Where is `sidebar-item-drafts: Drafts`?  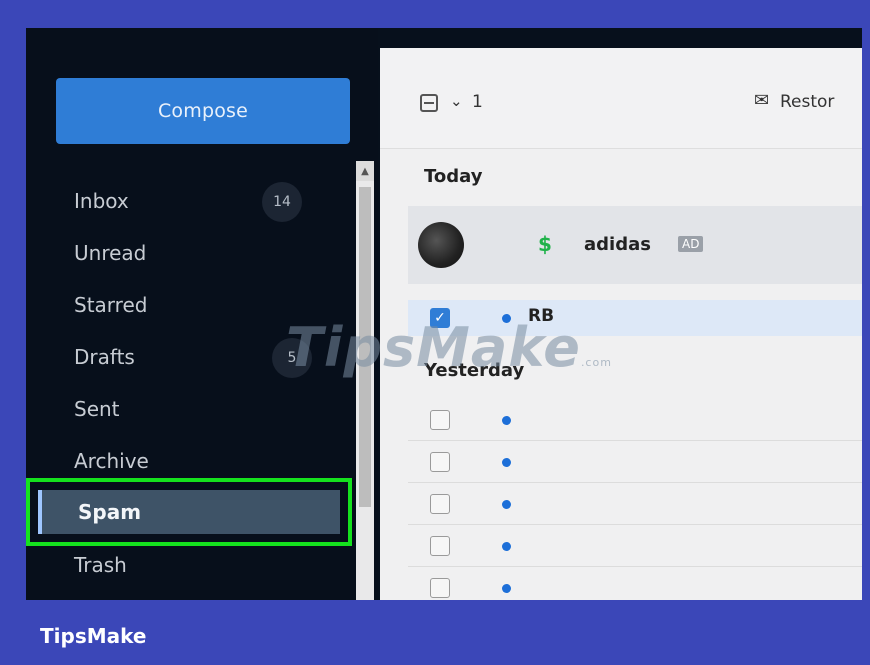
sidebar-item-drafts: Drafts is located at coordinates (104, 357).